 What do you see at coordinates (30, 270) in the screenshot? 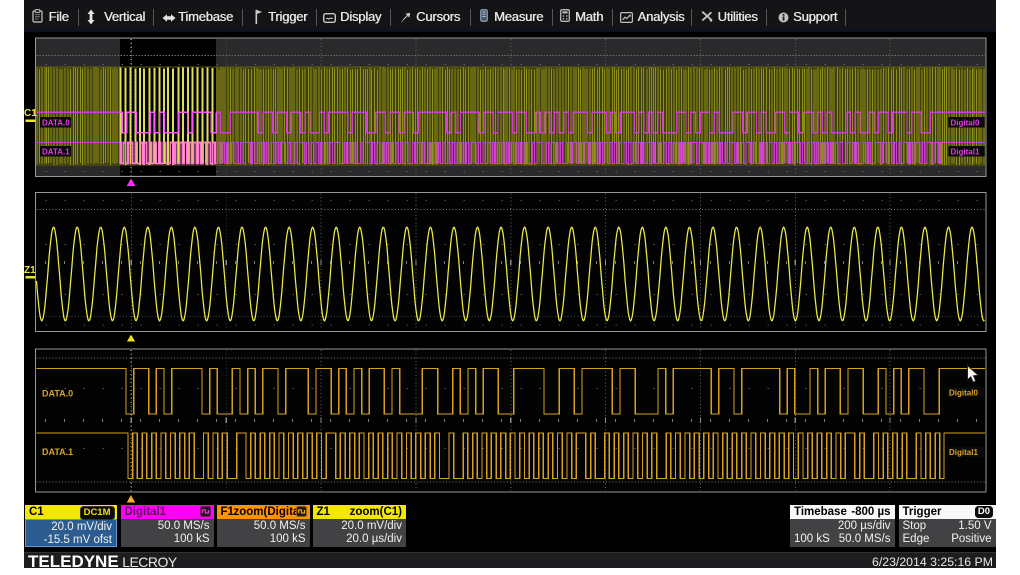
I see `svg-text: Z1` at bounding box center [30, 270].